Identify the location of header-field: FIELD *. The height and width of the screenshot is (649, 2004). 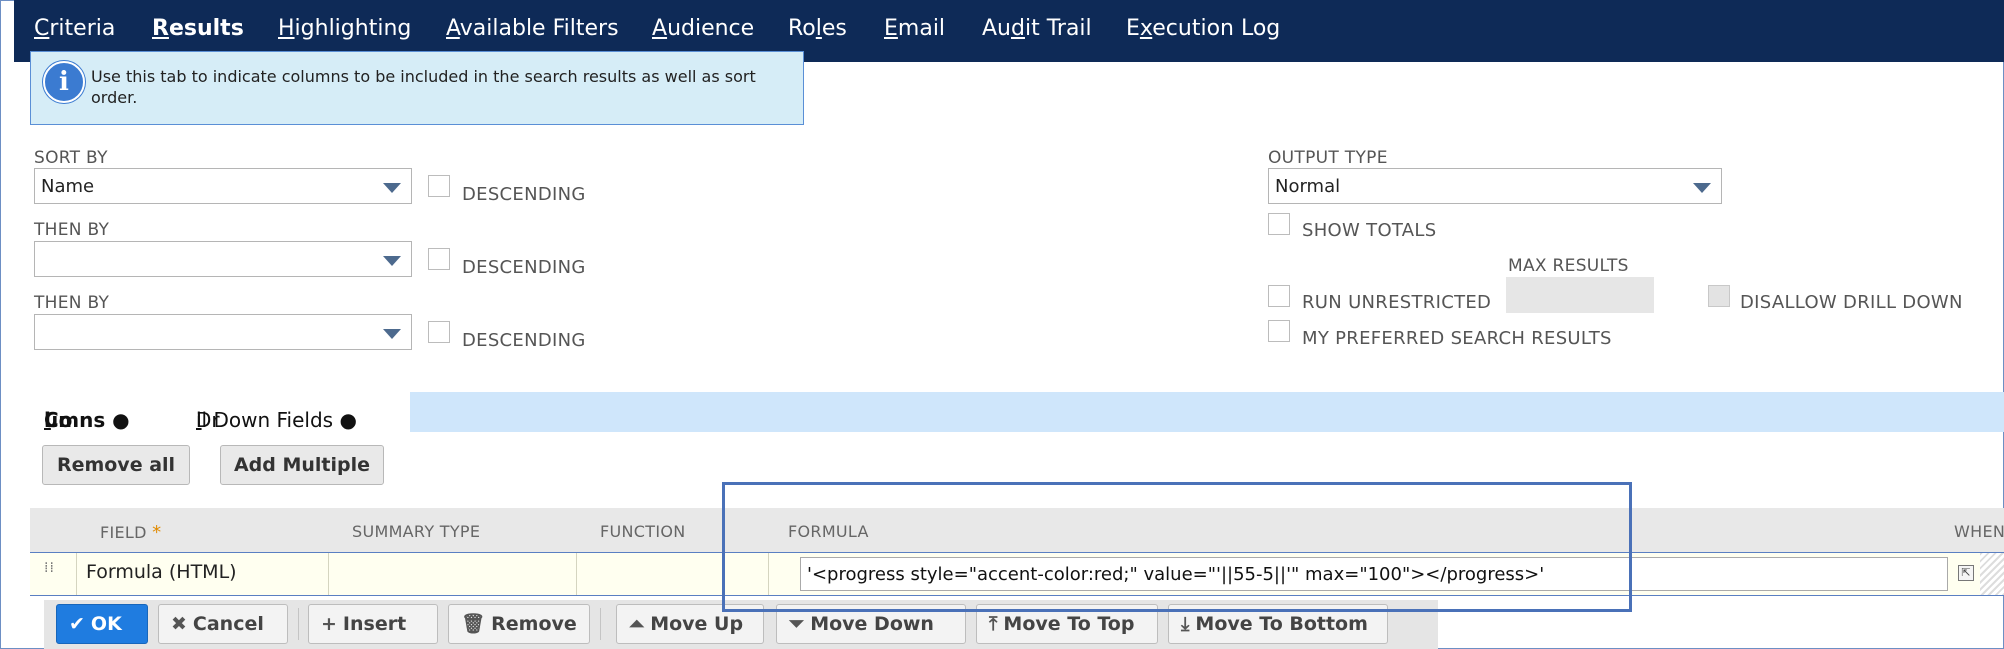
(131, 532).